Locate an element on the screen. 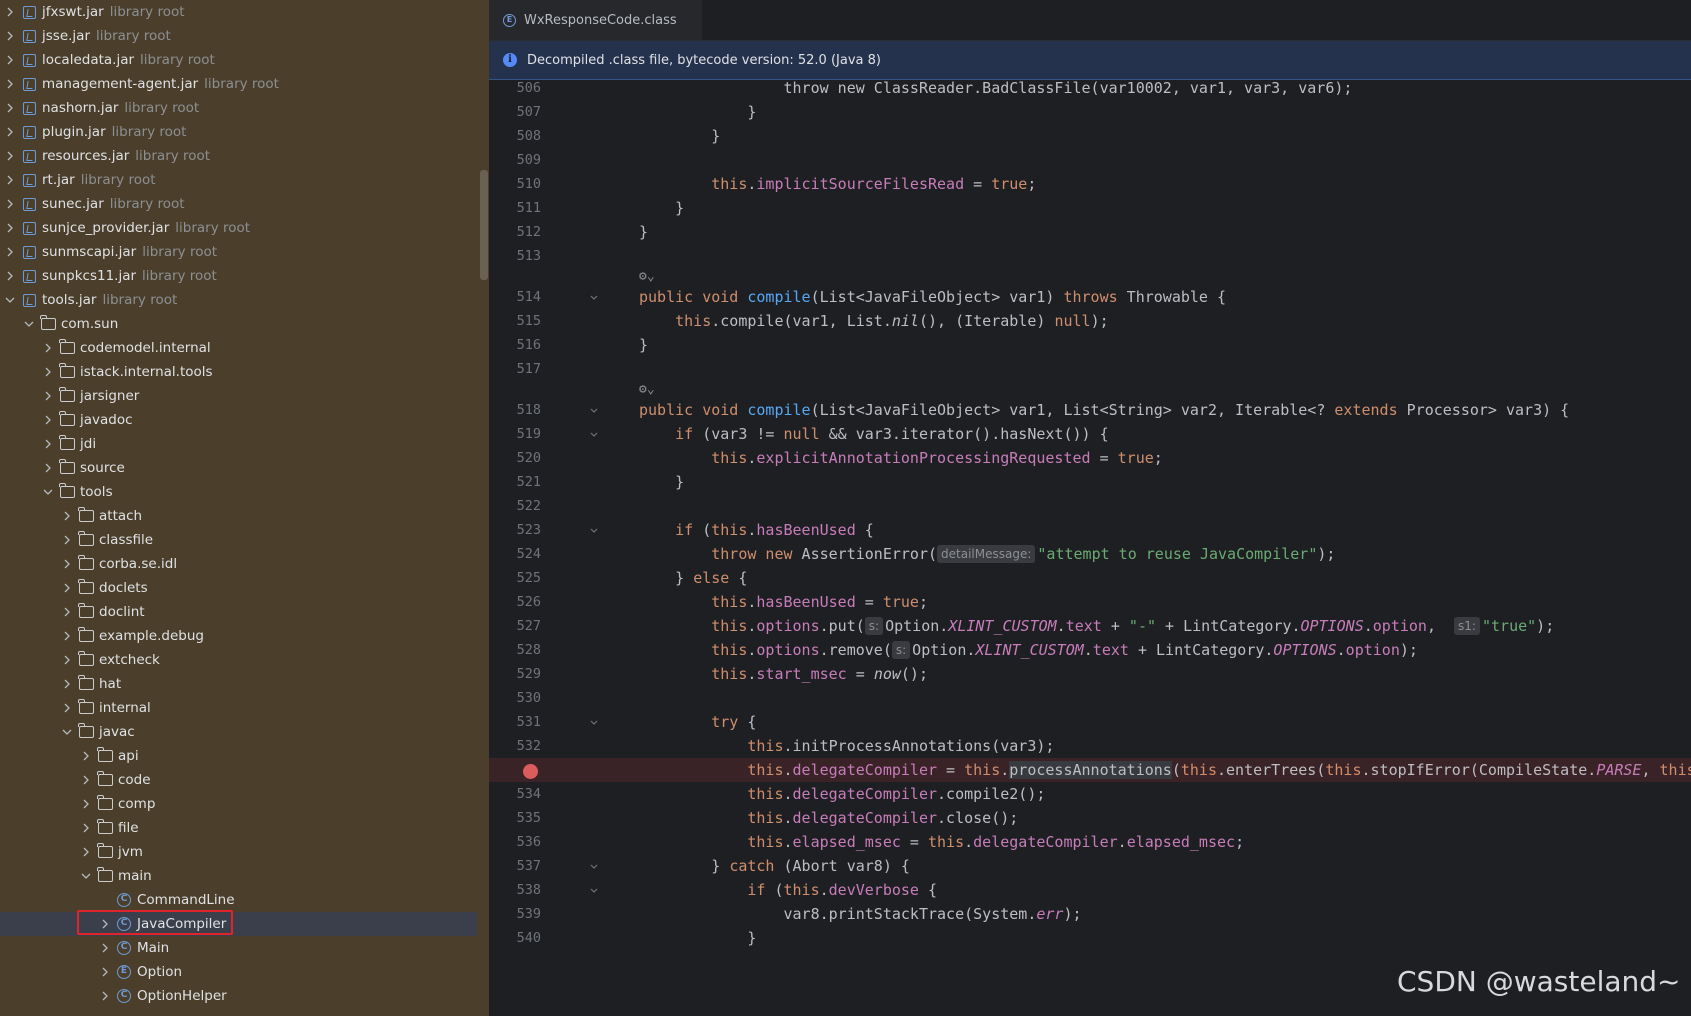 The width and height of the screenshot is (1691, 1016). code-line: 529 this.start_msec = now(); is located at coordinates (1090, 674).